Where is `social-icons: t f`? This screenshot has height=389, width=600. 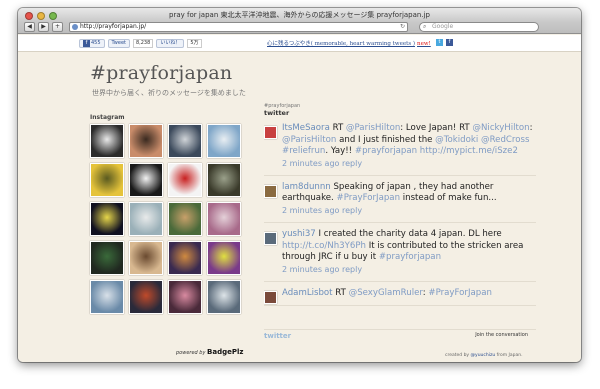 social-icons: t f is located at coordinates (444, 42).